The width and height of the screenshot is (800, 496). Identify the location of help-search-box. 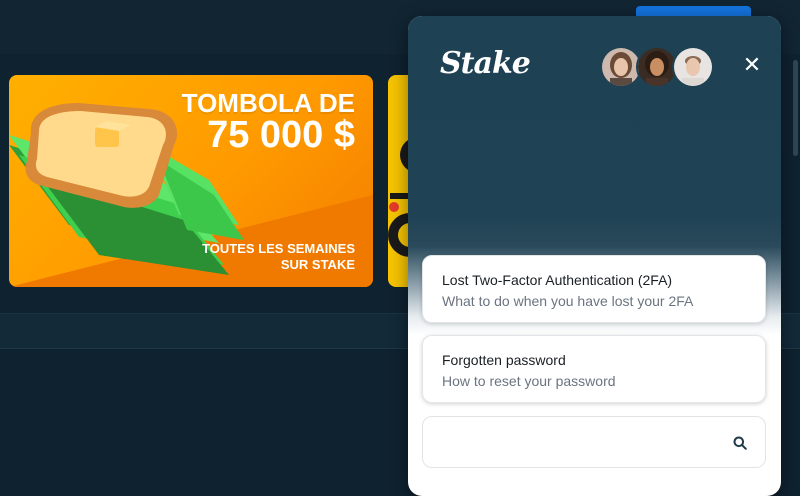
(594, 442).